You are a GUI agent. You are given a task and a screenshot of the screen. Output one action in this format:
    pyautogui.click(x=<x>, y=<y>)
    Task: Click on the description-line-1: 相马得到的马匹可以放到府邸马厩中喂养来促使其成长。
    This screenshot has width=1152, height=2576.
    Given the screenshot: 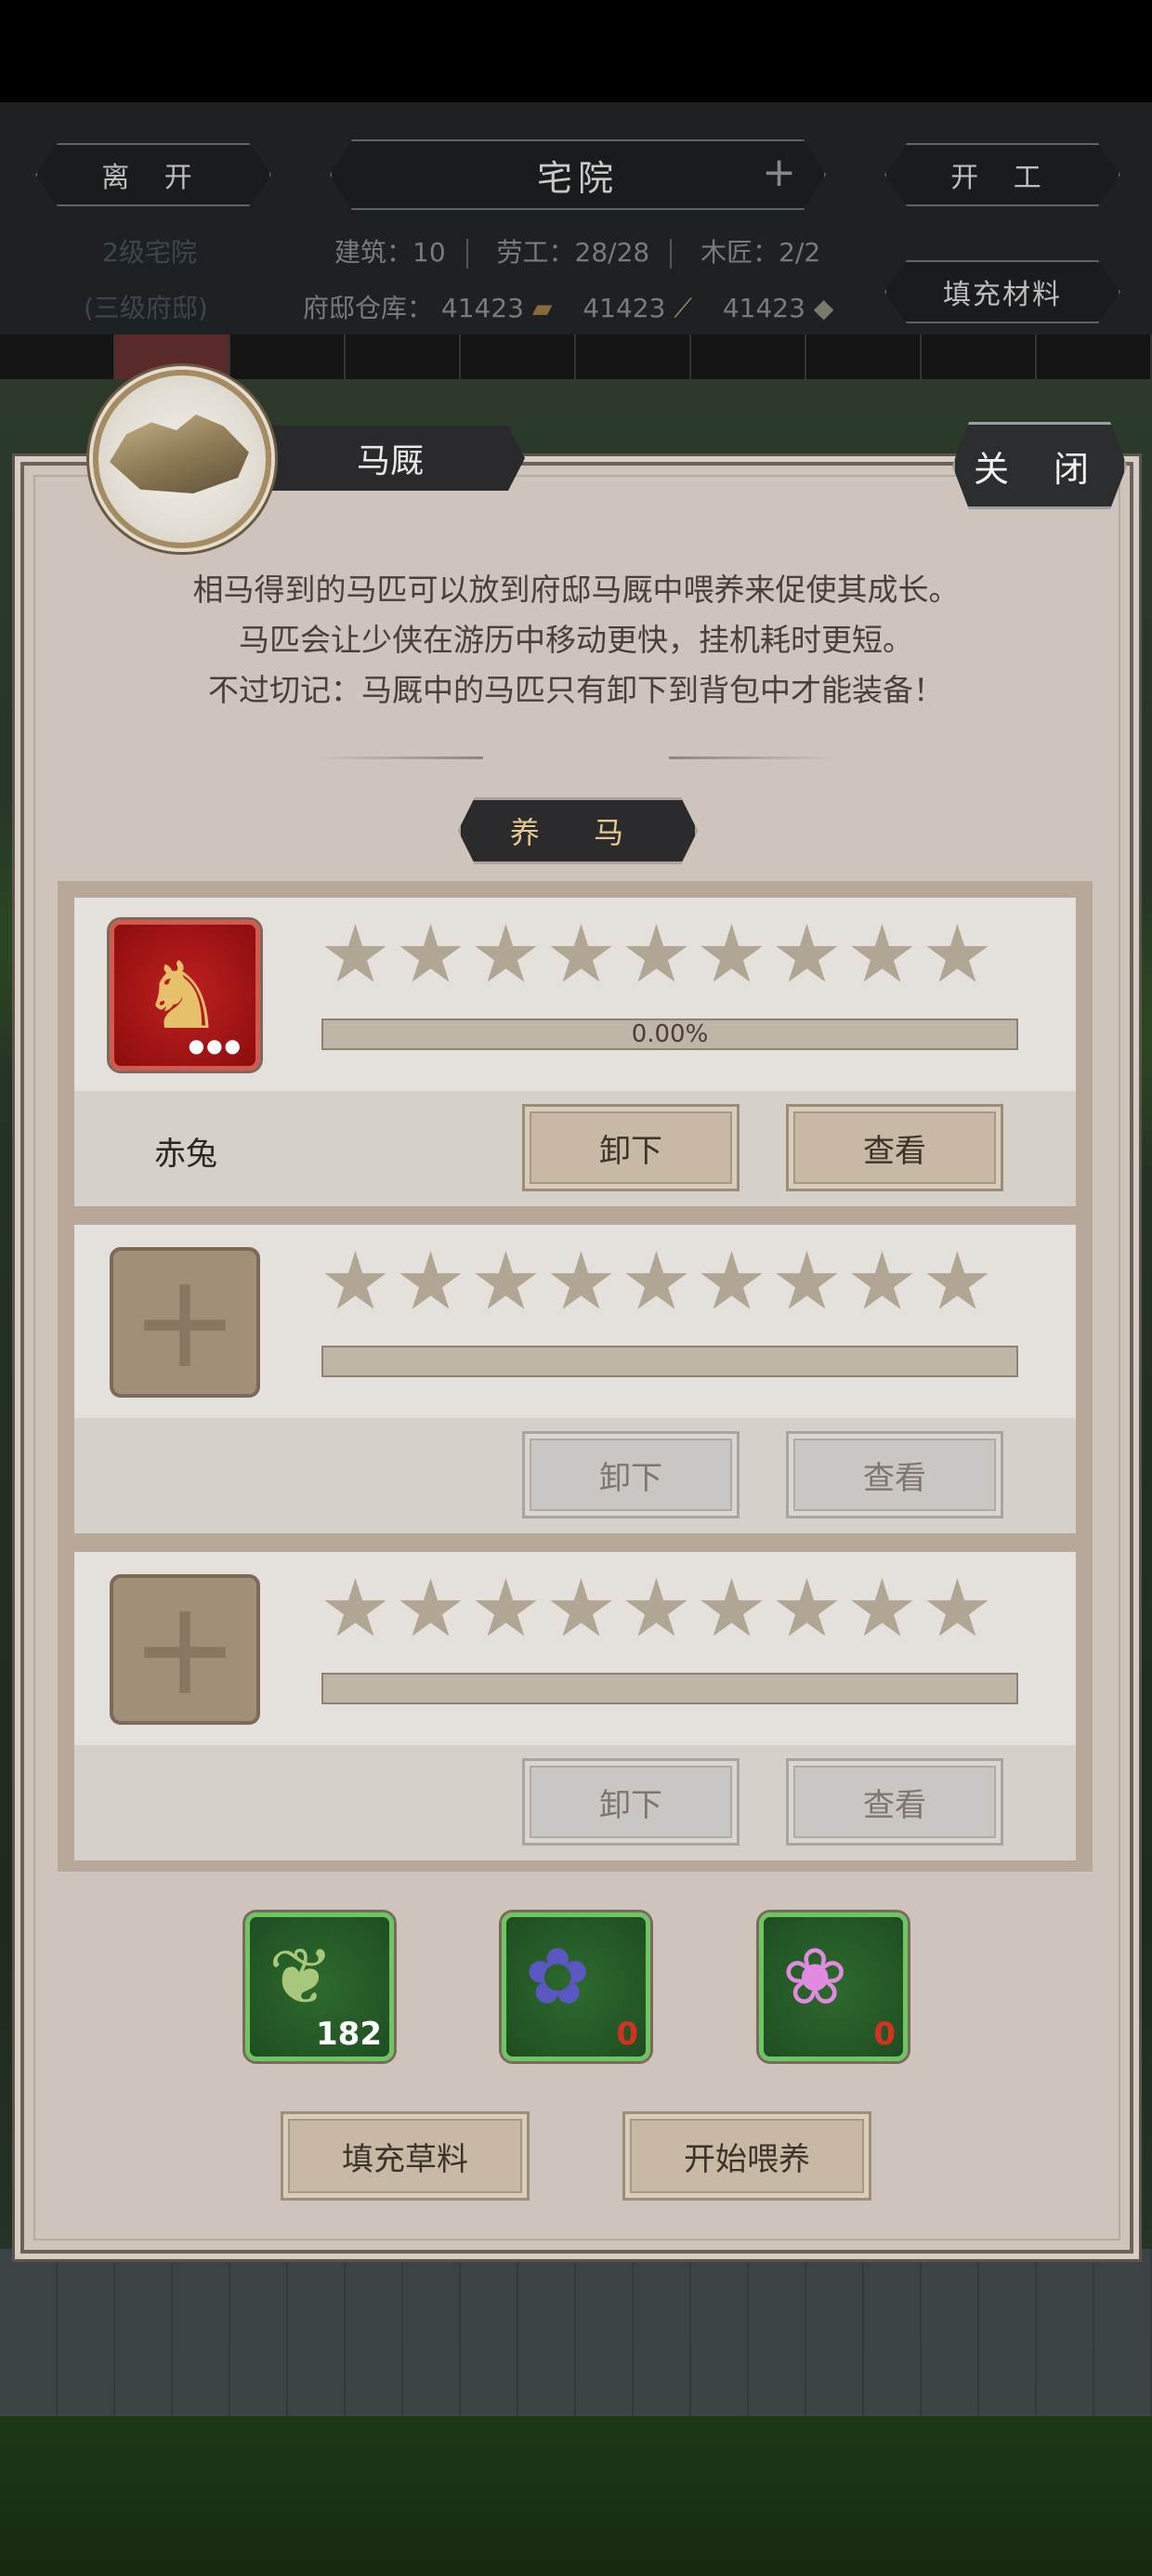 What is the action you would take?
    pyautogui.click(x=576, y=590)
    